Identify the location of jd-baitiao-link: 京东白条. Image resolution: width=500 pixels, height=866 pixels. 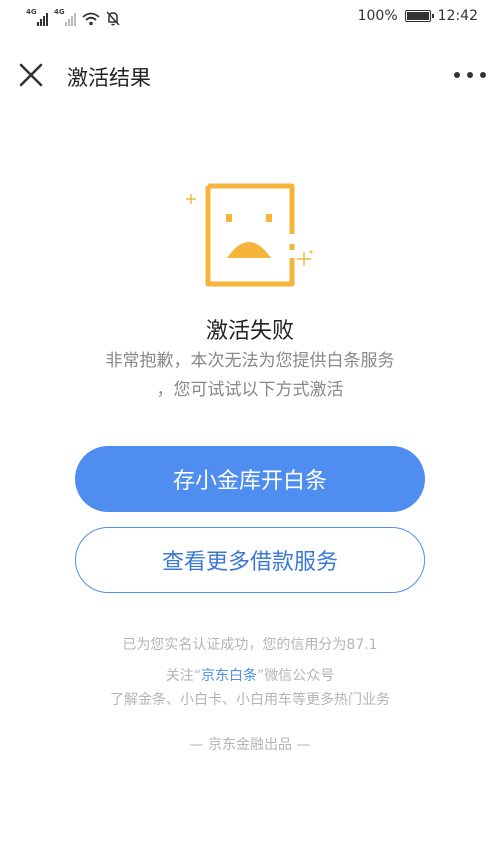
(229, 676).